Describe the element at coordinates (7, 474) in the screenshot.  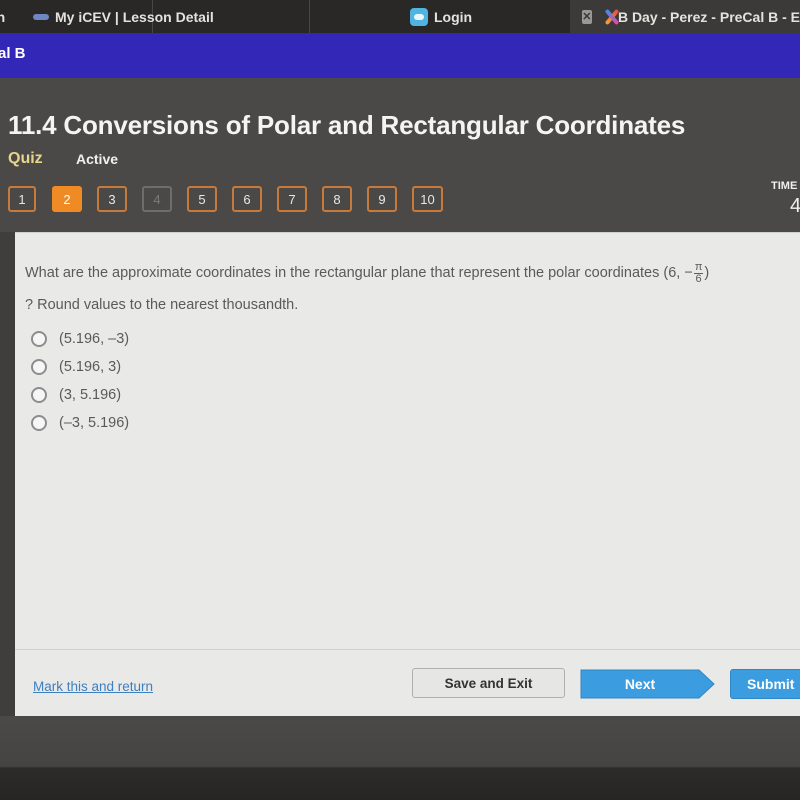
I see `left-edge` at that location.